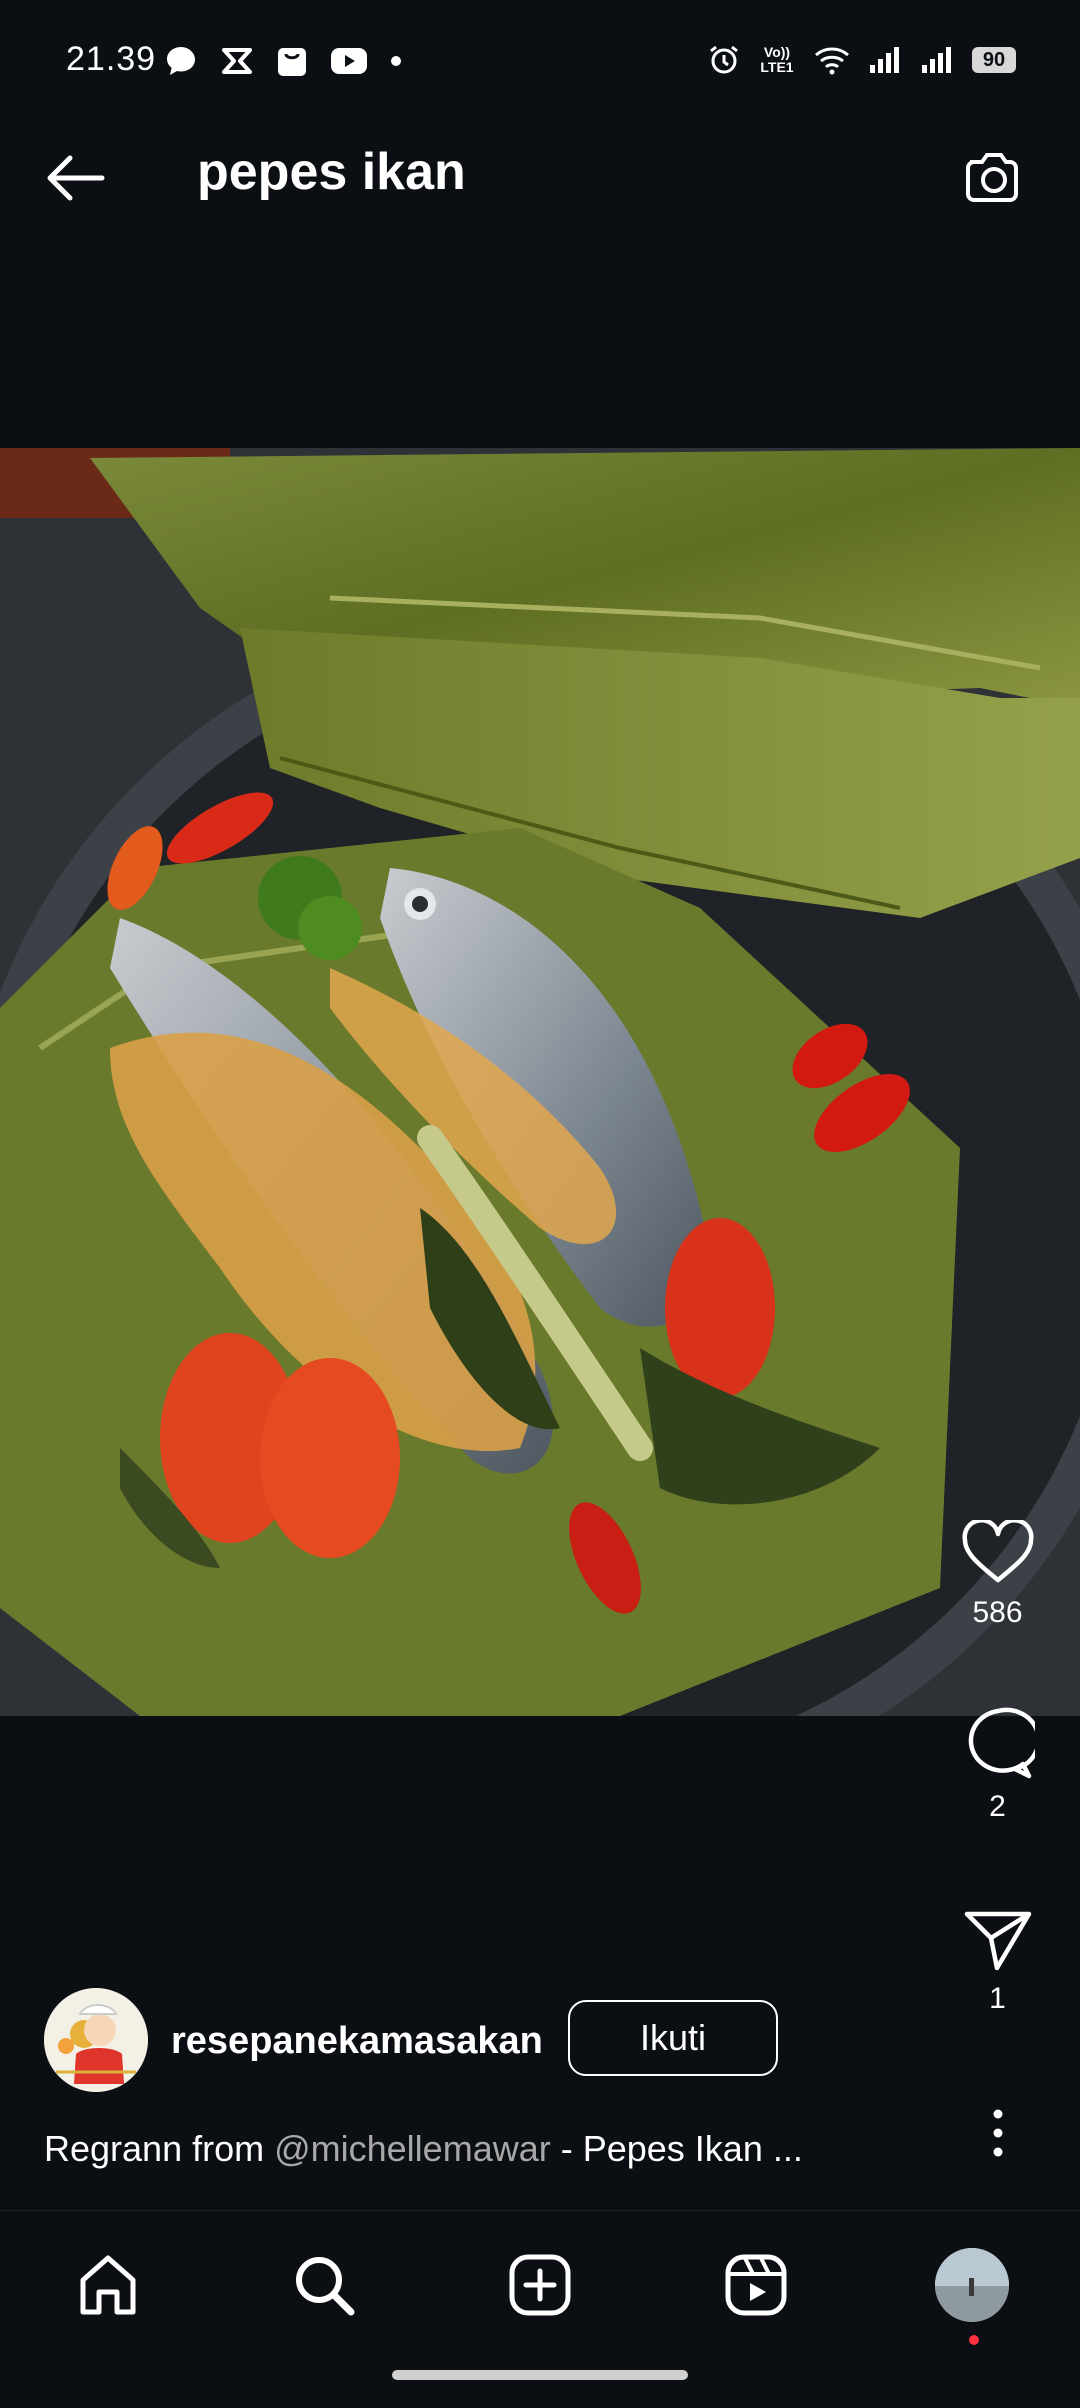 This screenshot has height=2408, width=1080. Describe the element at coordinates (540, 65) in the screenshot. I see `status-bar: 21.39 Vo)) LTE1 90` at that location.